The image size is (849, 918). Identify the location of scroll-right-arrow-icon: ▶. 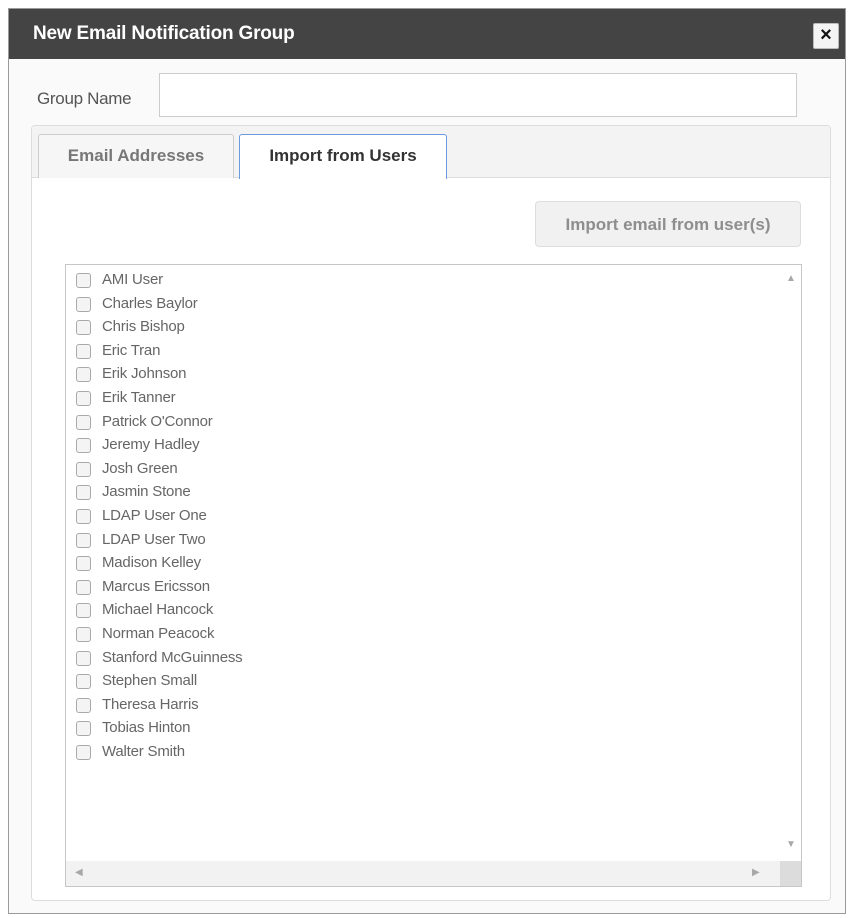
(756, 873).